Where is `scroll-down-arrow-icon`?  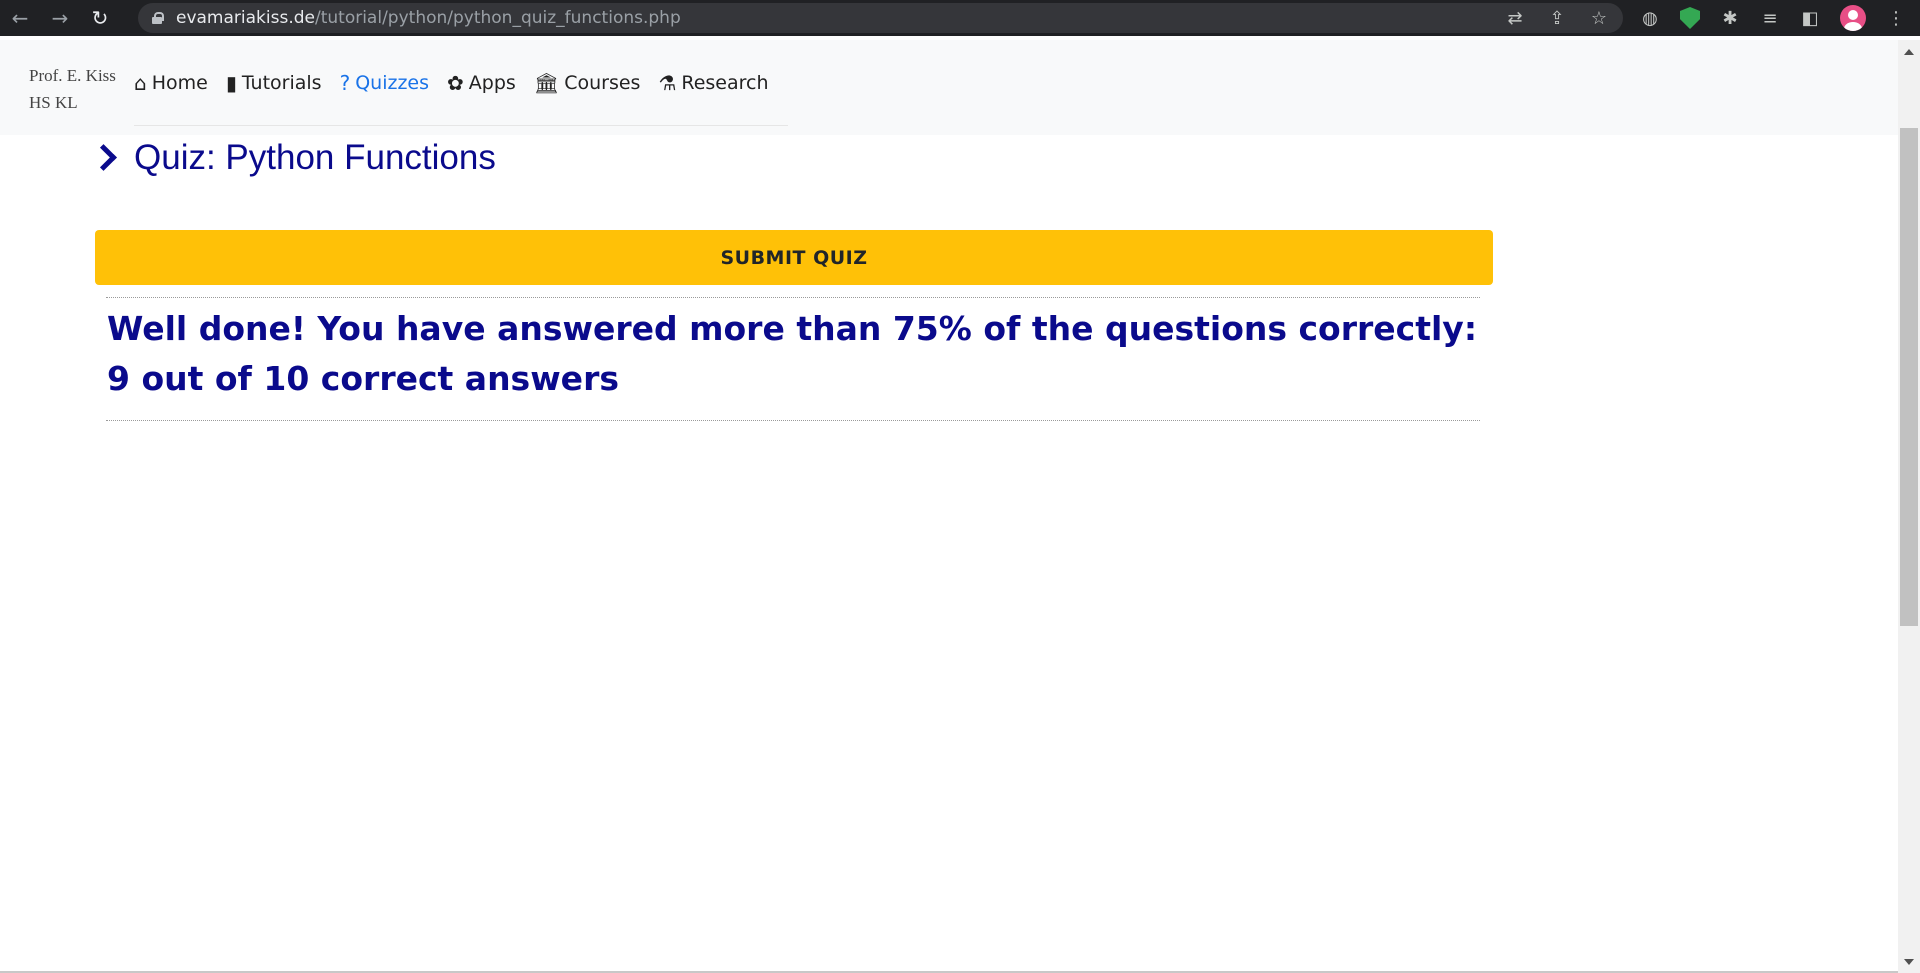 scroll-down-arrow-icon is located at coordinates (1909, 962).